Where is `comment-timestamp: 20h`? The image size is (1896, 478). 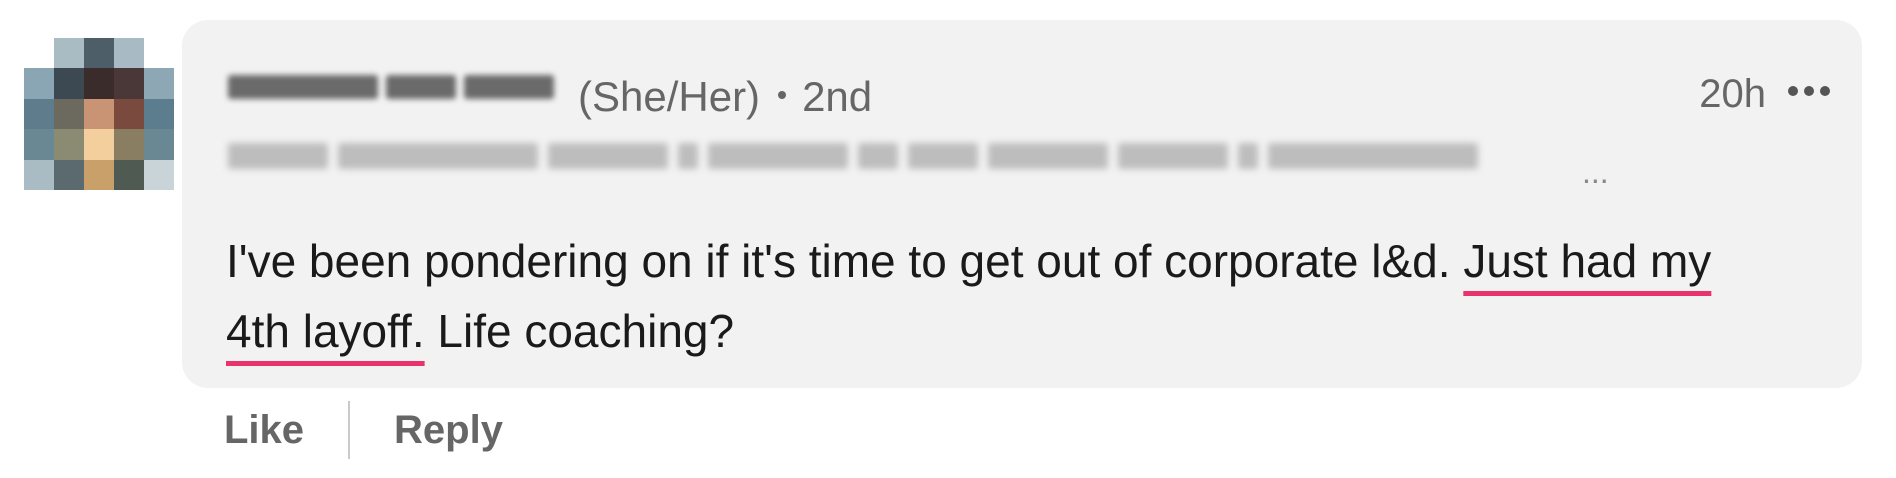 comment-timestamp: 20h is located at coordinates (1732, 94).